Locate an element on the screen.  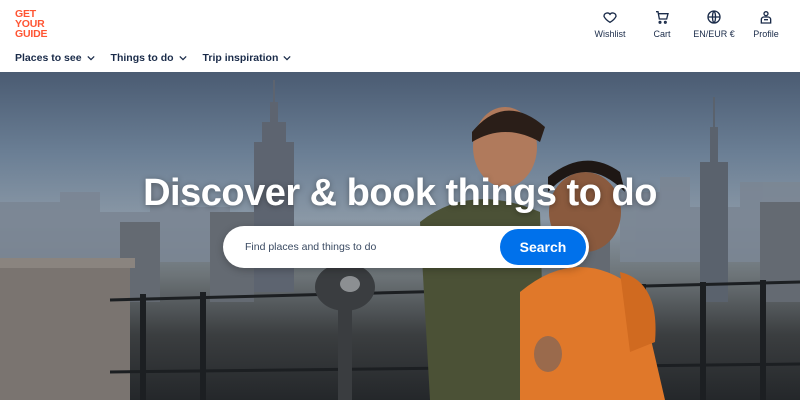
language-currency-label: EN/EUR € is located at coordinates (714, 34).